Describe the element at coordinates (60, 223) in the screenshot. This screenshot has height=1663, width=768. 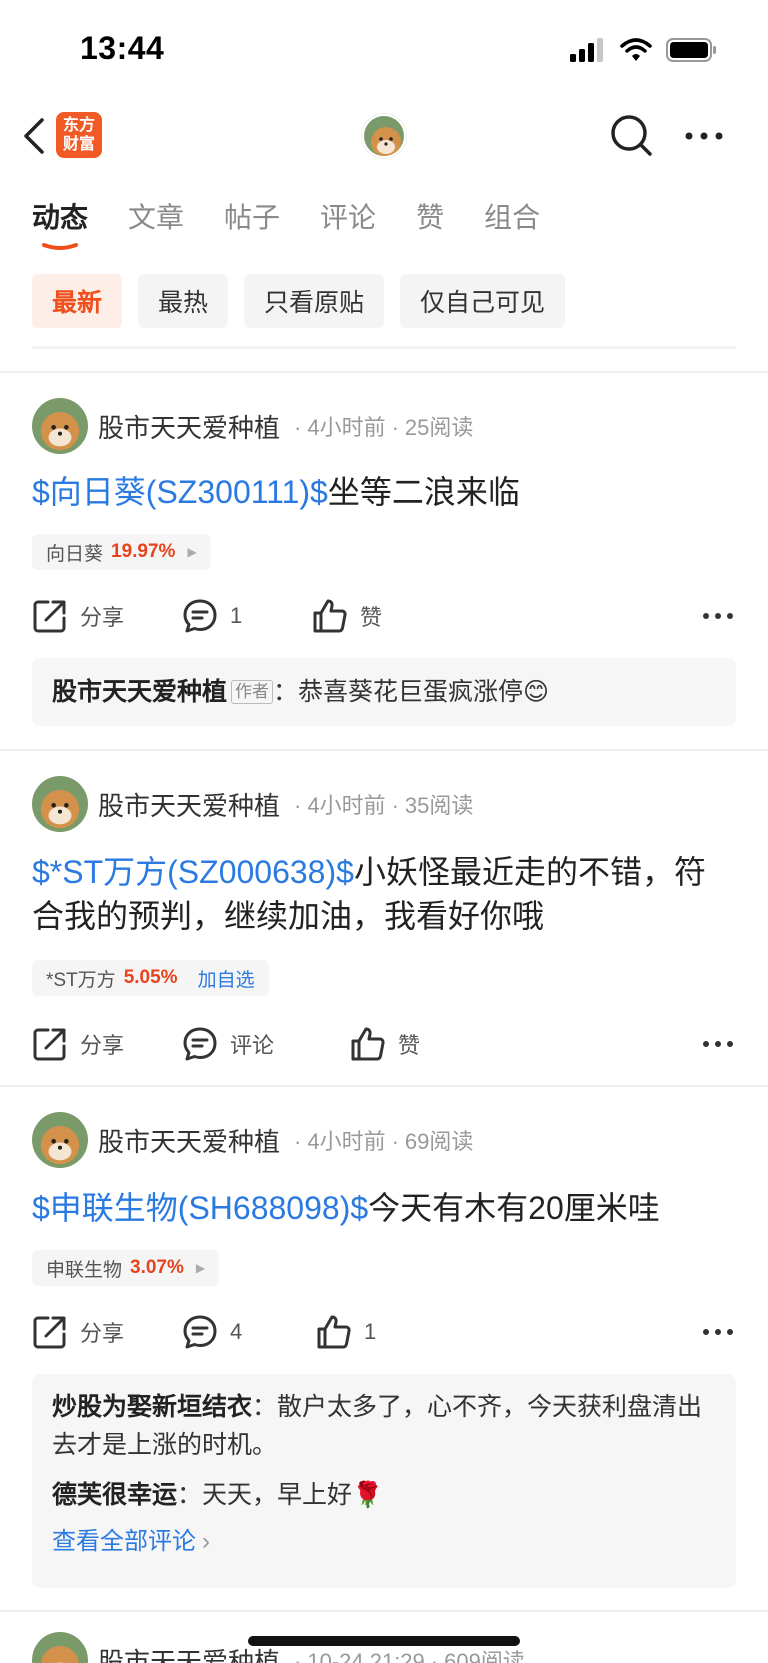
I see `tab-dynamics: 动态` at that location.